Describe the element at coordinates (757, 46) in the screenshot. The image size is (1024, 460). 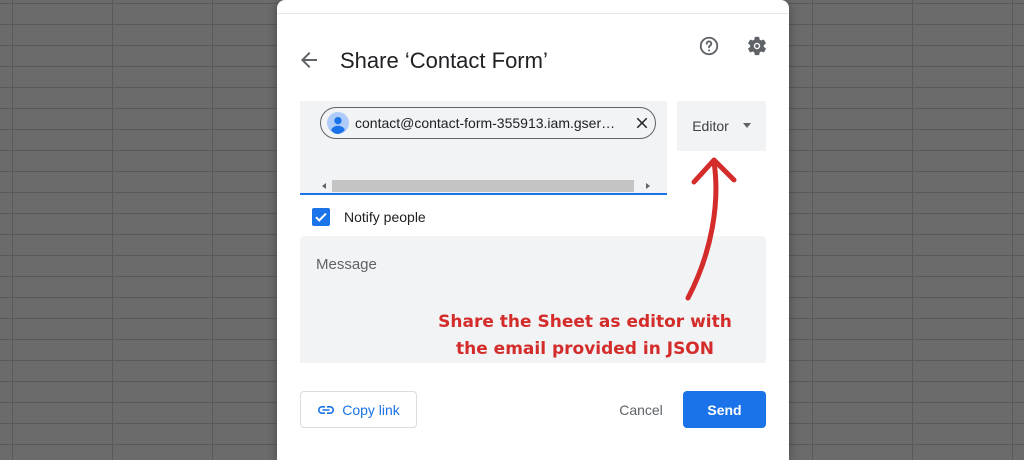
I see `gear-icon` at that location.